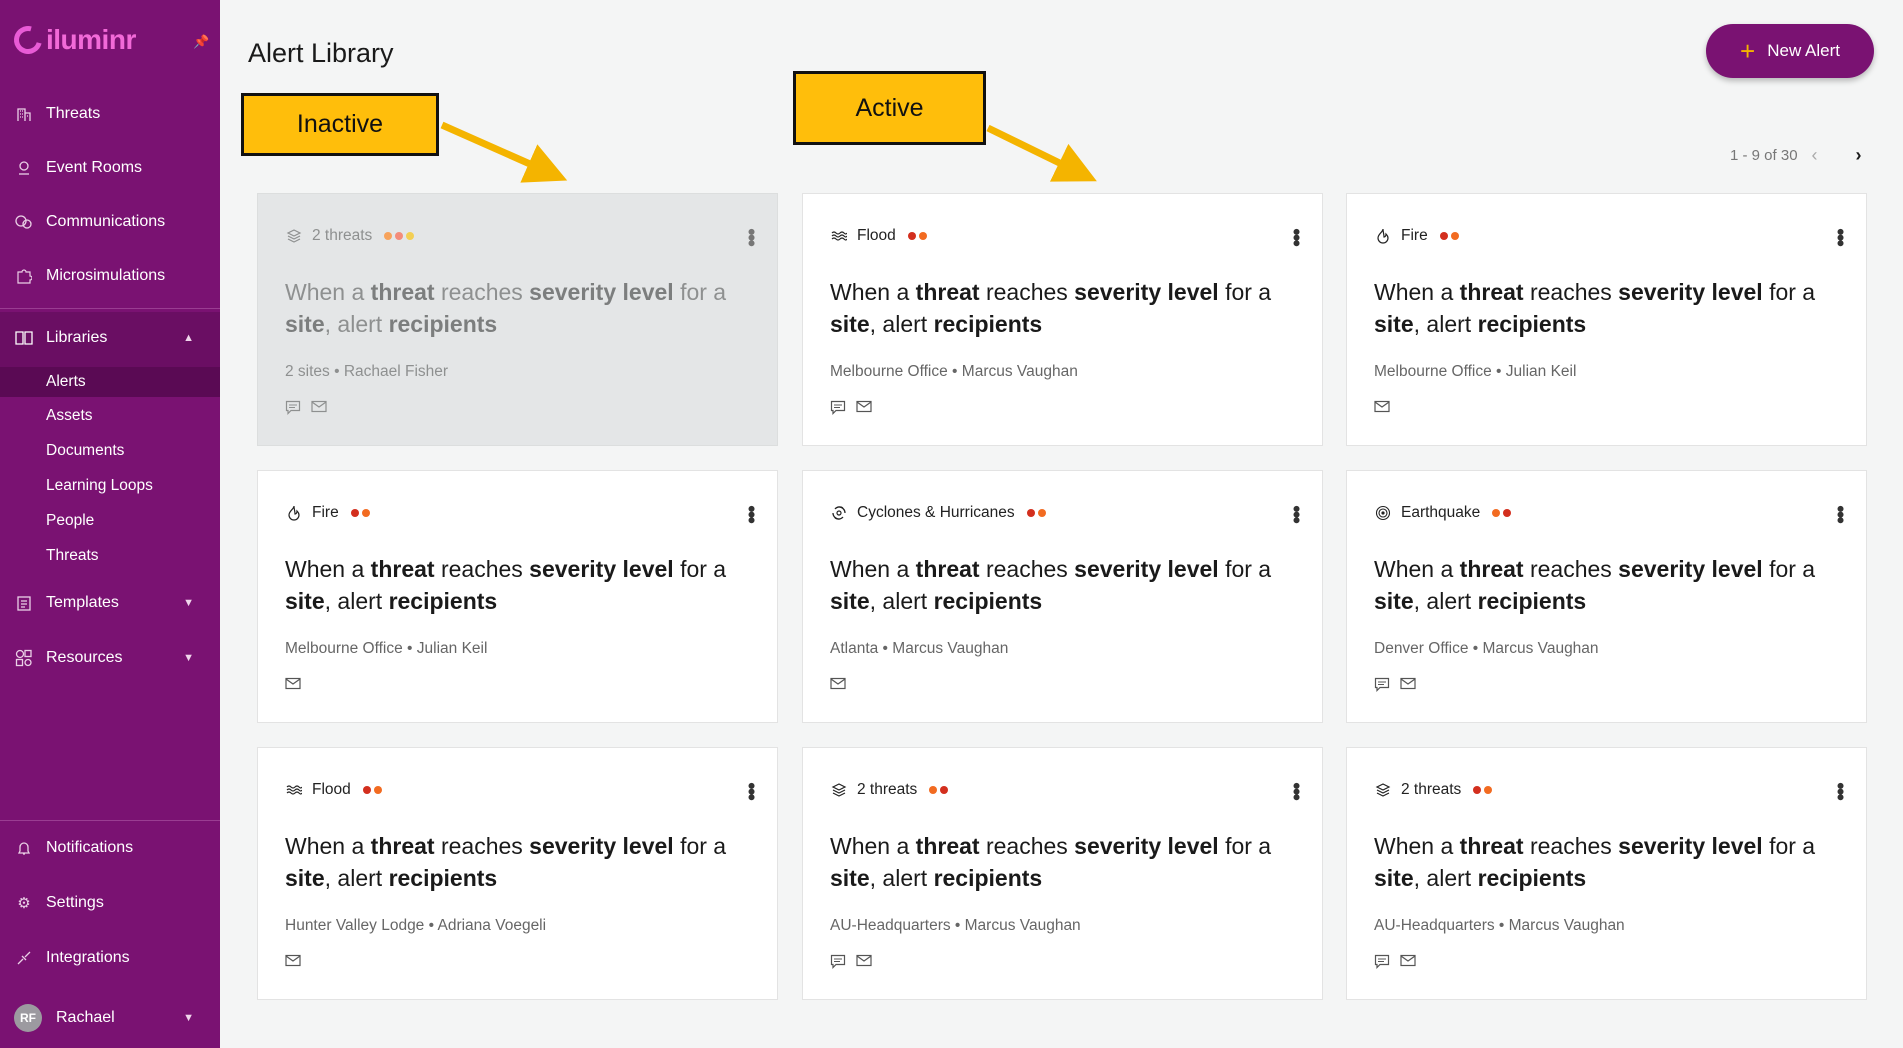  I want to click on alert-type: Earthquake, so click(1443, 513).